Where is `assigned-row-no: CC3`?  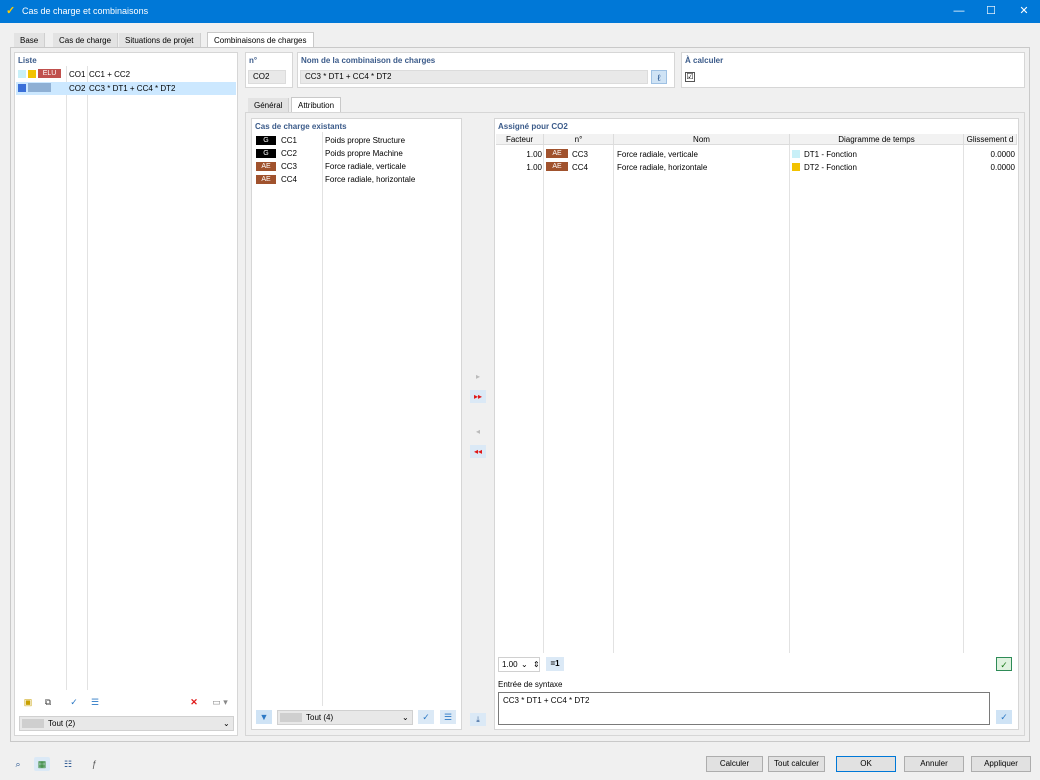
assigned-row-no: CC3 is located at coordinates (580, 154).